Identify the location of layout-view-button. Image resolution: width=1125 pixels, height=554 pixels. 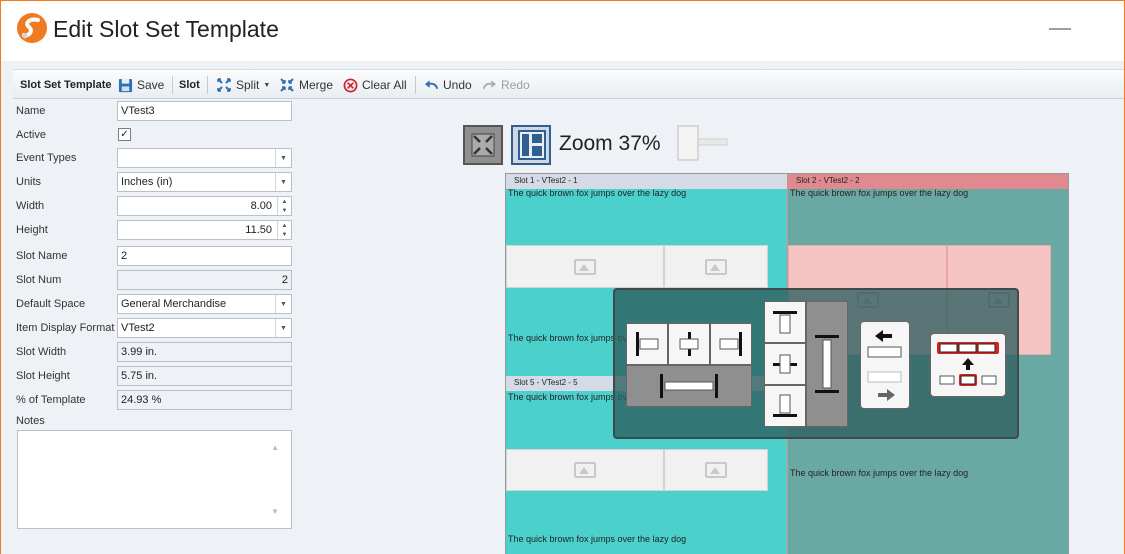
(531, 145).